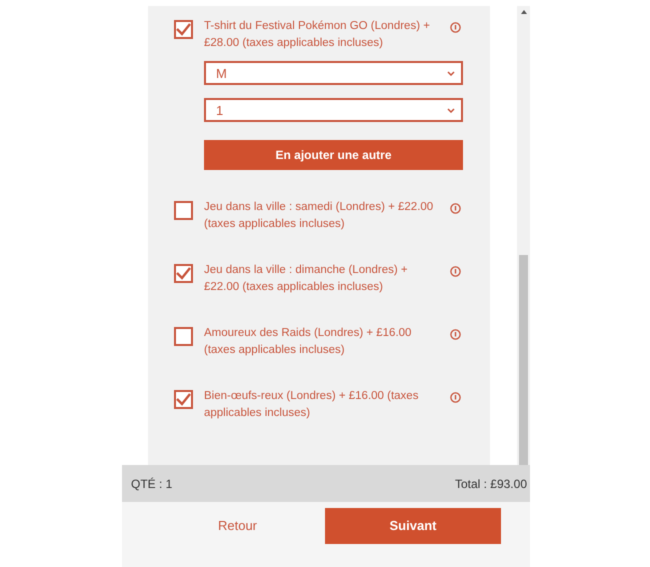  What do you see at coordinates (333, 73) in the screenshot?
I see `dropdown: M` at bounding box center [333, 73].